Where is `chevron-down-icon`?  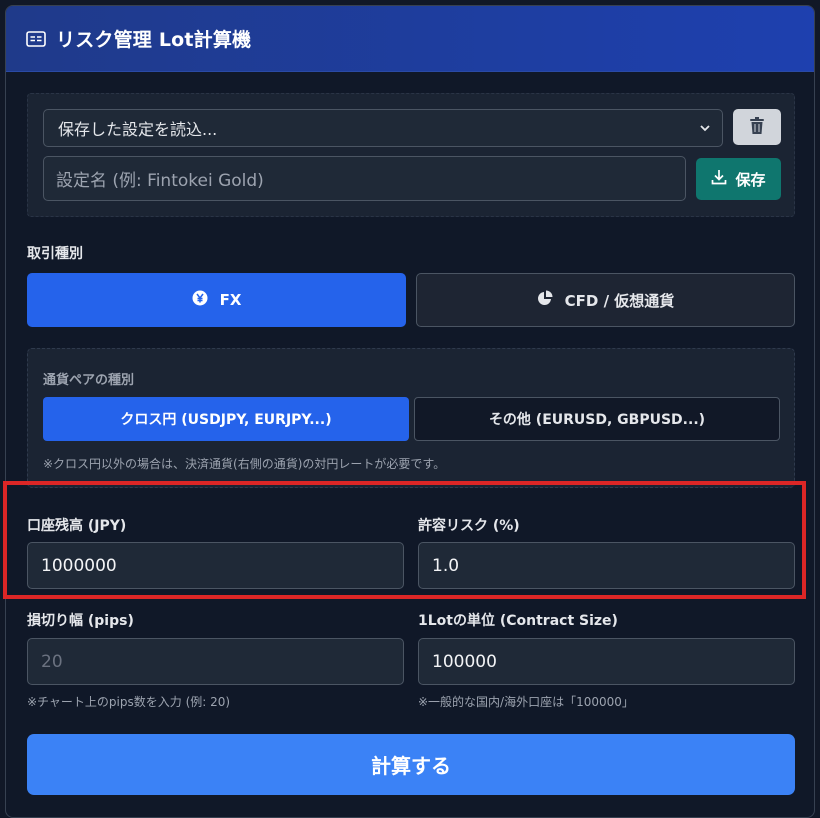 chevron-down-icon is located at coordinates (705, 127).